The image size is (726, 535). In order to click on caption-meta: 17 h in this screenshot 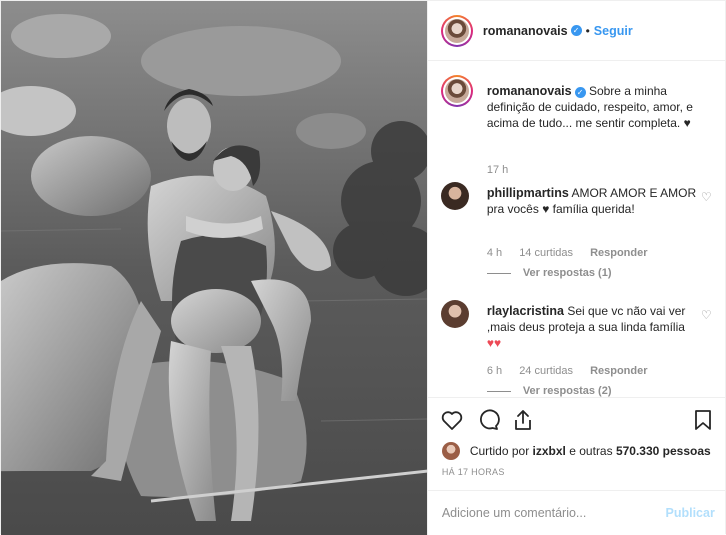, I will do `click(504, 170)`.